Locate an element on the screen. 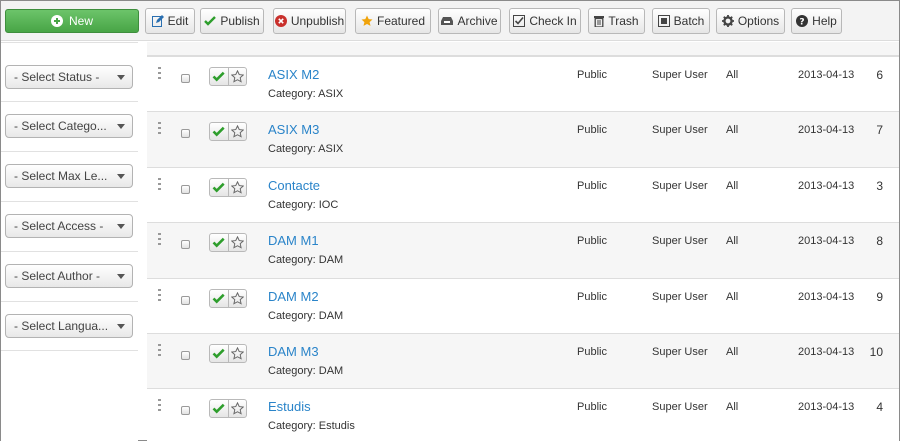 The width and height of the screenshot is (900, 441). article-title-link: ASIX M2 is located at coordinates (293, 74).